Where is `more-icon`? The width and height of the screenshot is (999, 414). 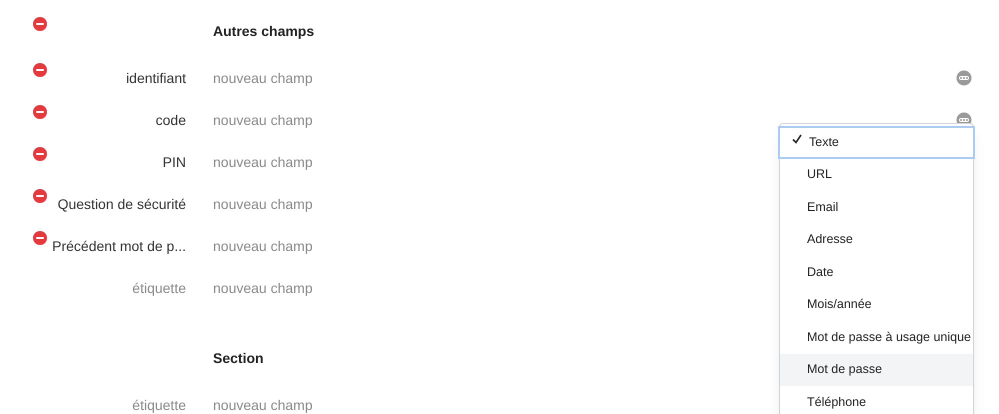
more-icon is located at coordinates (964, 78).